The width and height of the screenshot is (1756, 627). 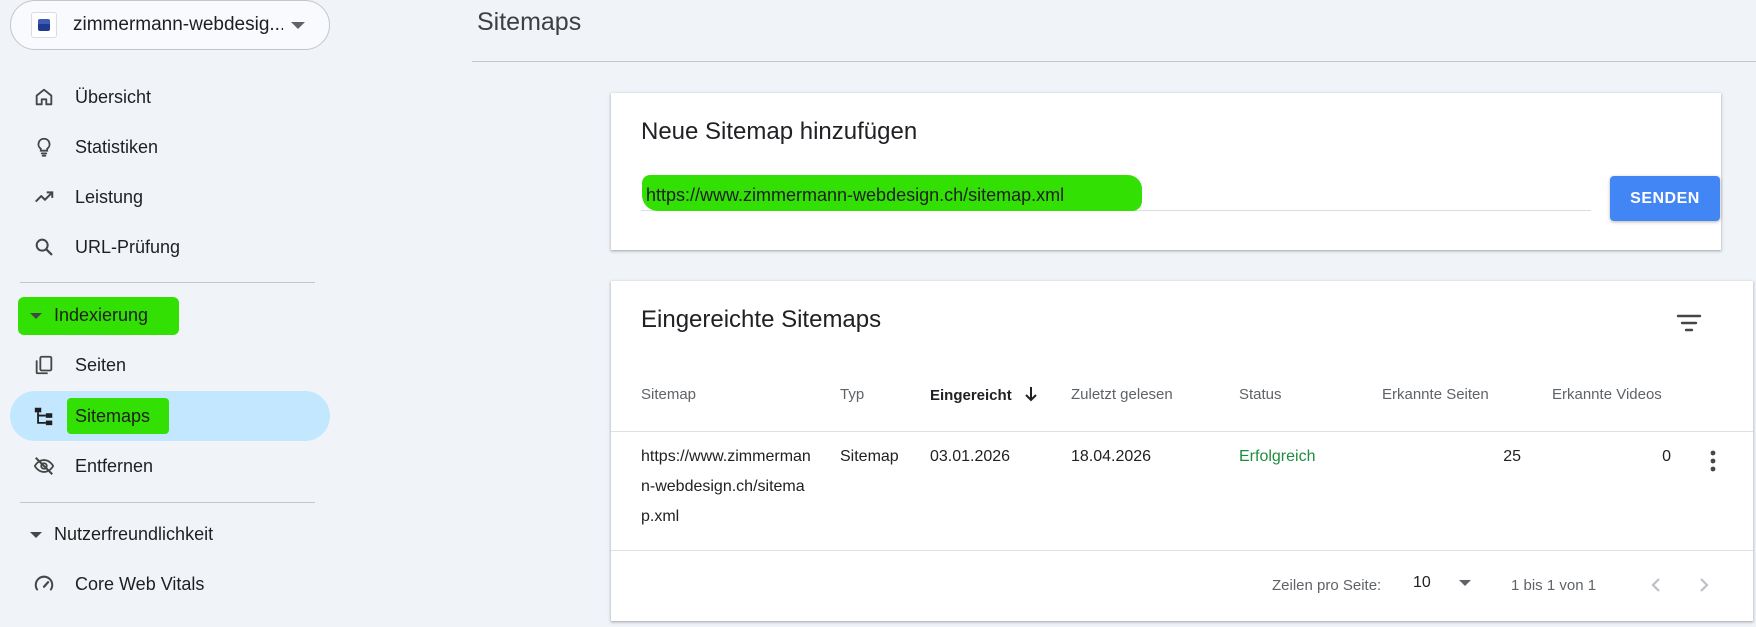 I want to click on search-icon, so click(x=44, y=247).